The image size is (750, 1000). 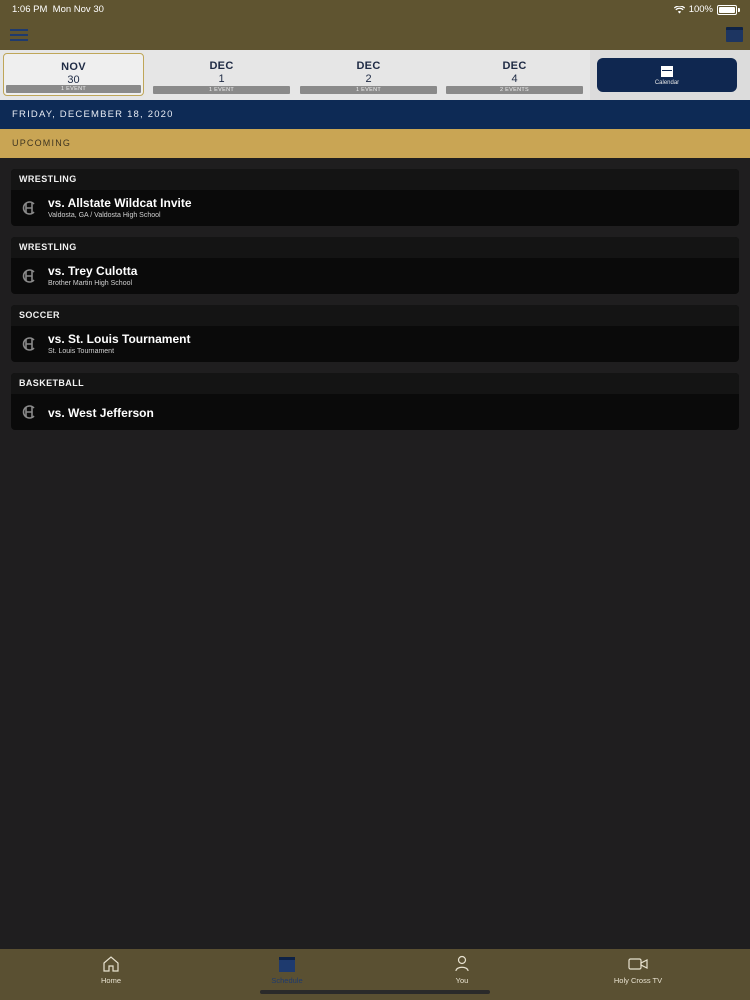 What do you see at coordinates (679, 9) in the screenshot?
I see `wifi-icon` at bounding box center [679, 9].